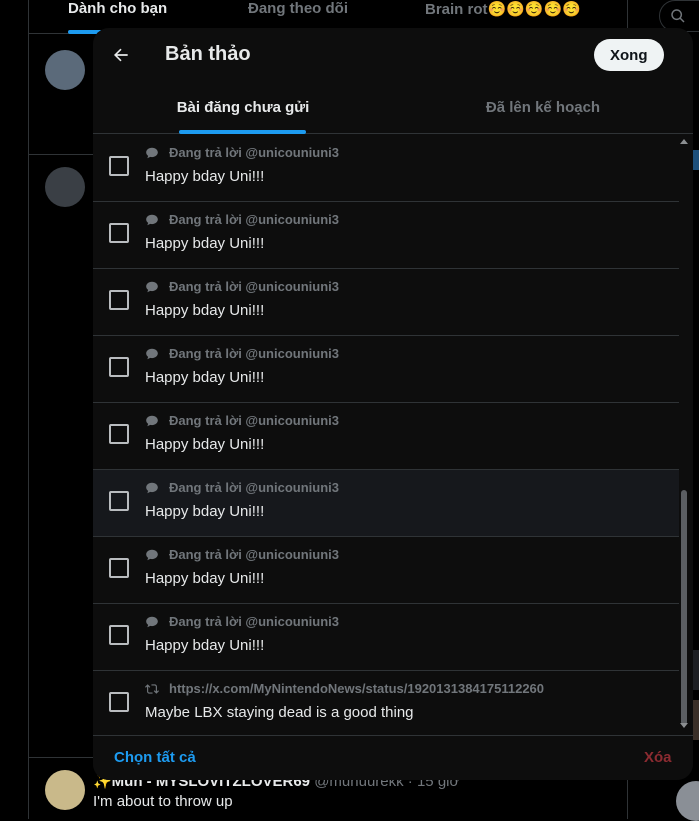 The width and height of the screenshot is (699, 821). I want to click on draft-text: Maybe LBX staying dead is a good thing, so click(279, 712).